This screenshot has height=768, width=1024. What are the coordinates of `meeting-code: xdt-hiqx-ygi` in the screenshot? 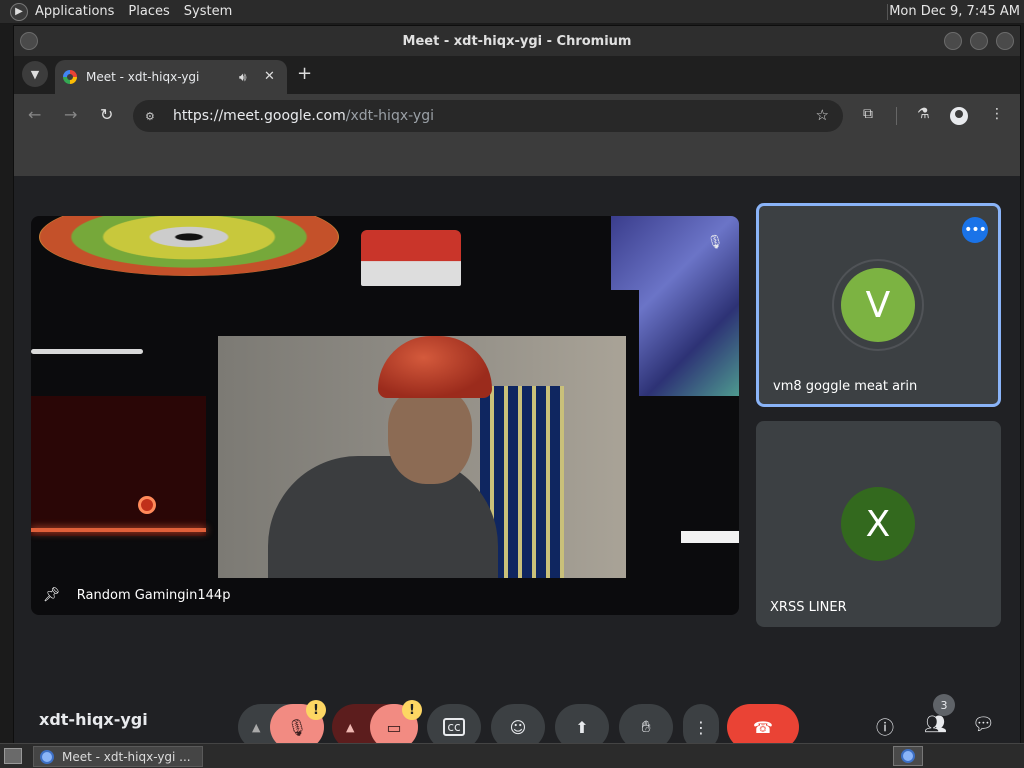 It's located at (93, 719).